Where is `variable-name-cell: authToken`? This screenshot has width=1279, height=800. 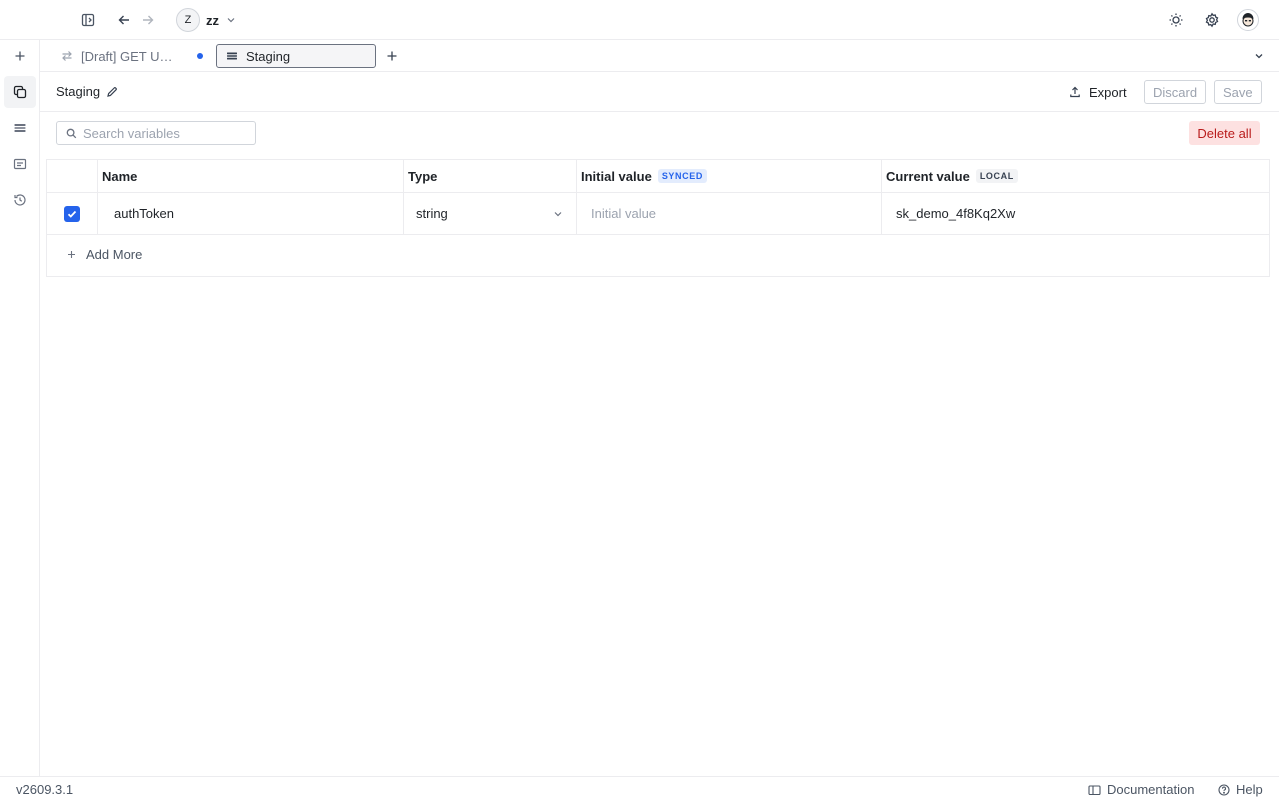 variable-name-cell: authToken is located at coordinates (251, 213).